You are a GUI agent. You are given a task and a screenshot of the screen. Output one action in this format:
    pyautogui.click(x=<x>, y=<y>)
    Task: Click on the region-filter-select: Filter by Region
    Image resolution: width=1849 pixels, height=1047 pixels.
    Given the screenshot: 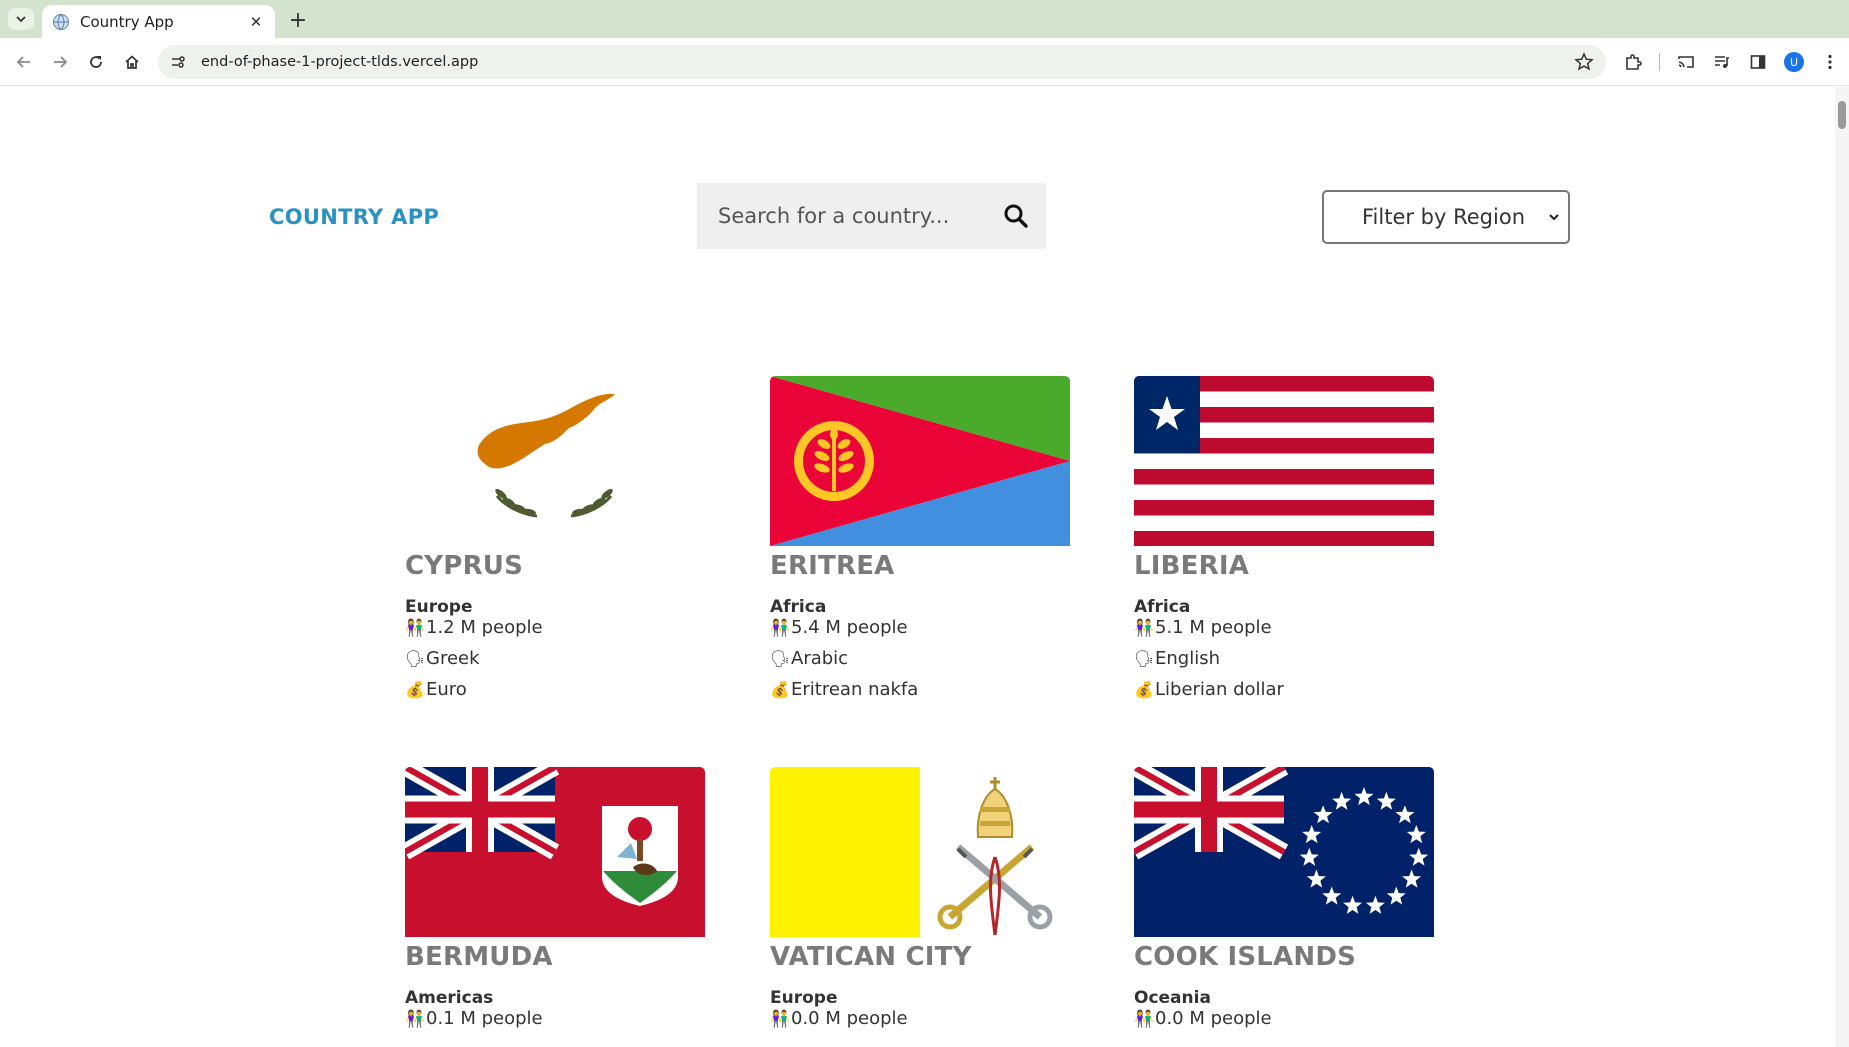 What is the action you would take?
    pyautogui.click(x=1446, y=217)
    